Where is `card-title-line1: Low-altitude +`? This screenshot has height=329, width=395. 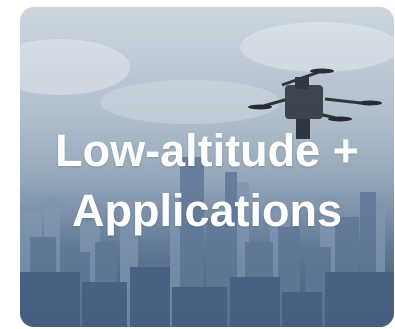
card-title-line1: Low-altitude + is located at coordinates (207, 150).